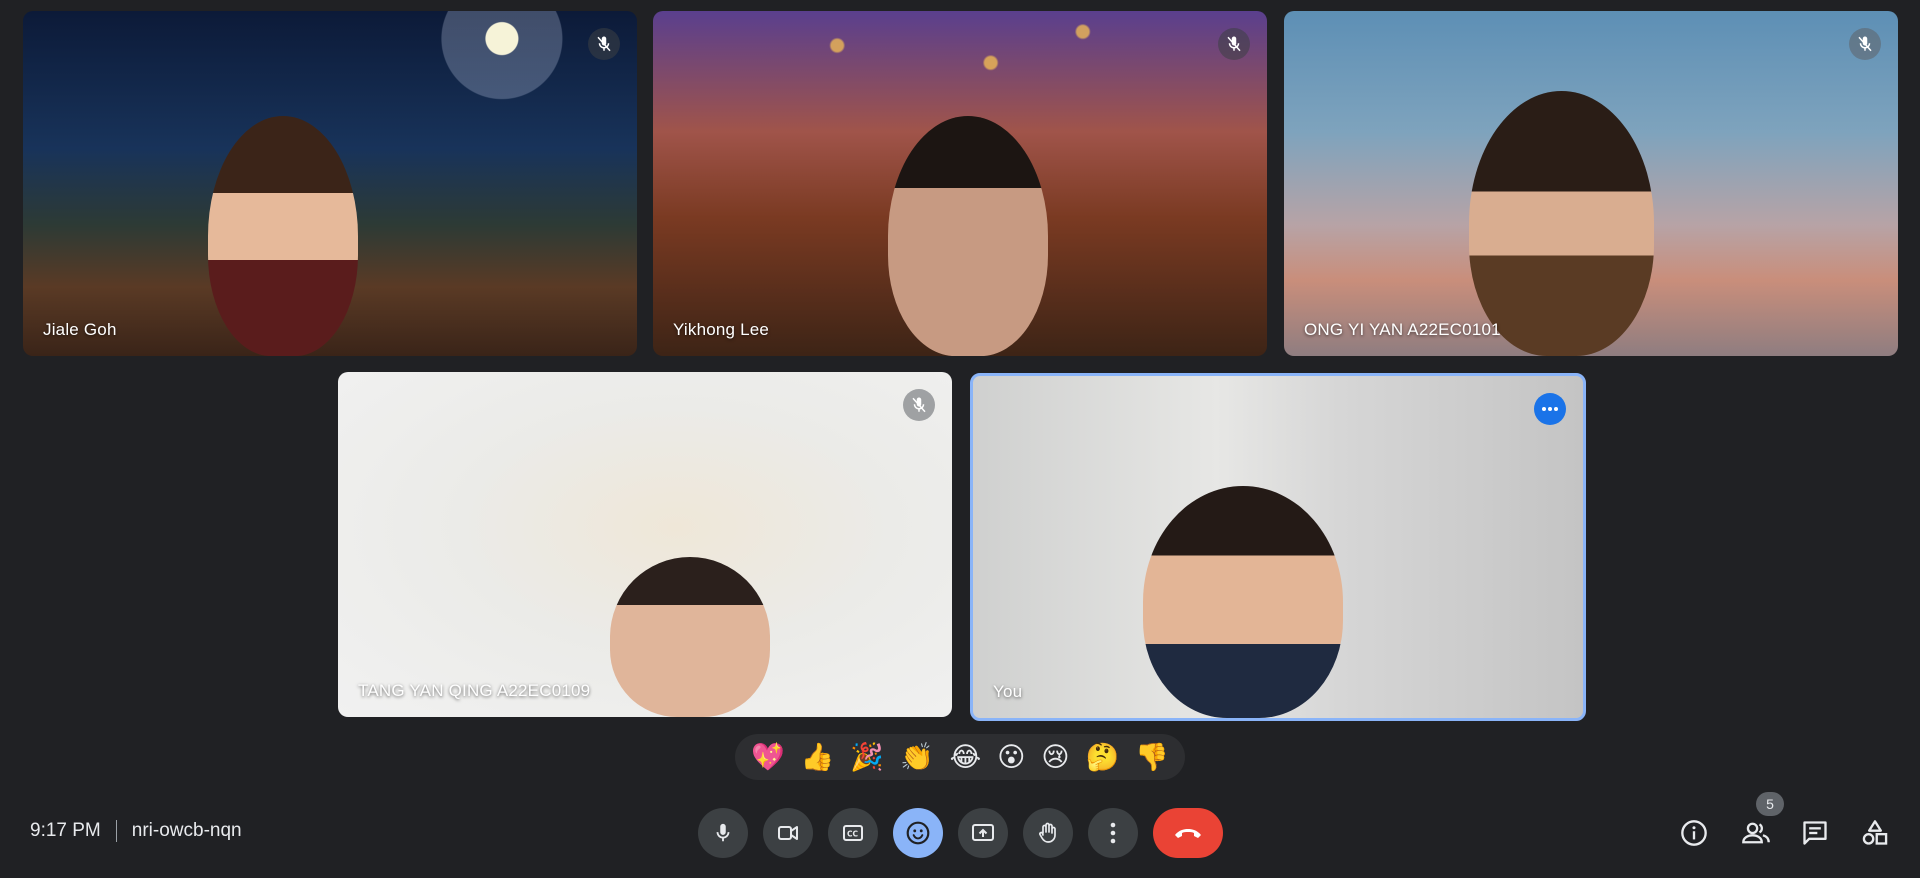 Image resolution: width=1920 pixels, height=878 pixels. Describe the element at coordinates (1103, 757) in the screenshot. I see `reaction-thinking: 🤔` at that location.